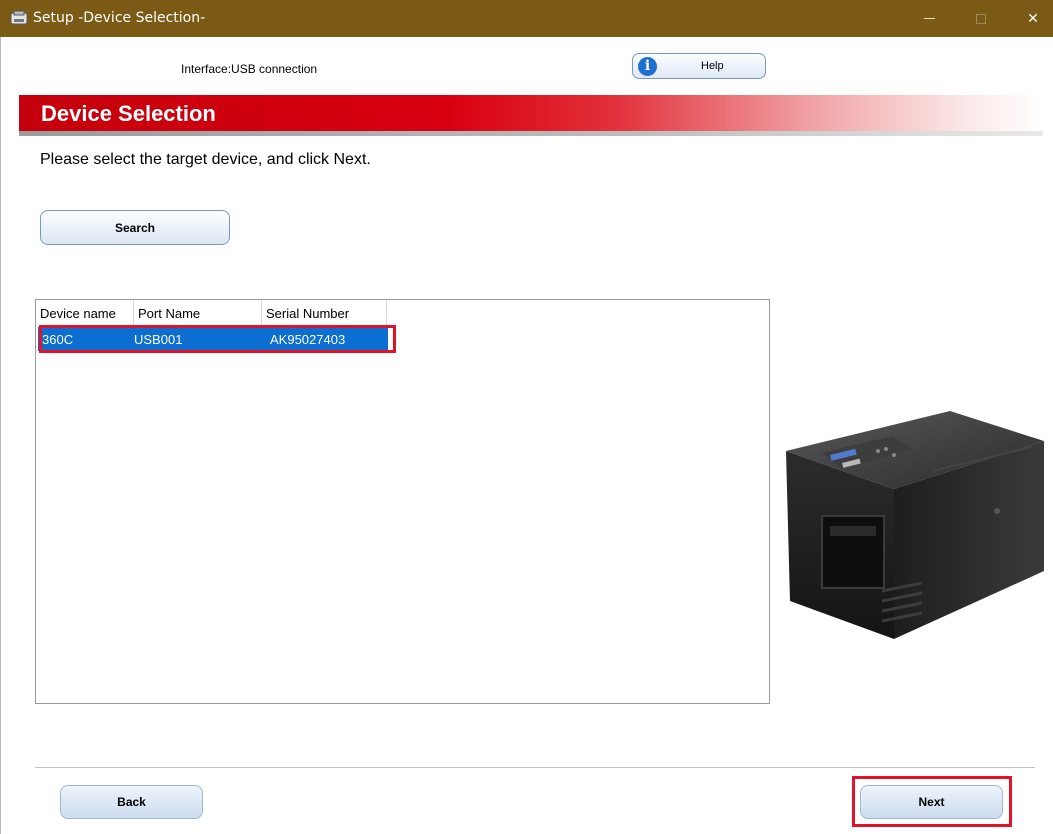 The image size is (1053, 834). I want to click on column-header-device-name: Device name, so click(85, 313).